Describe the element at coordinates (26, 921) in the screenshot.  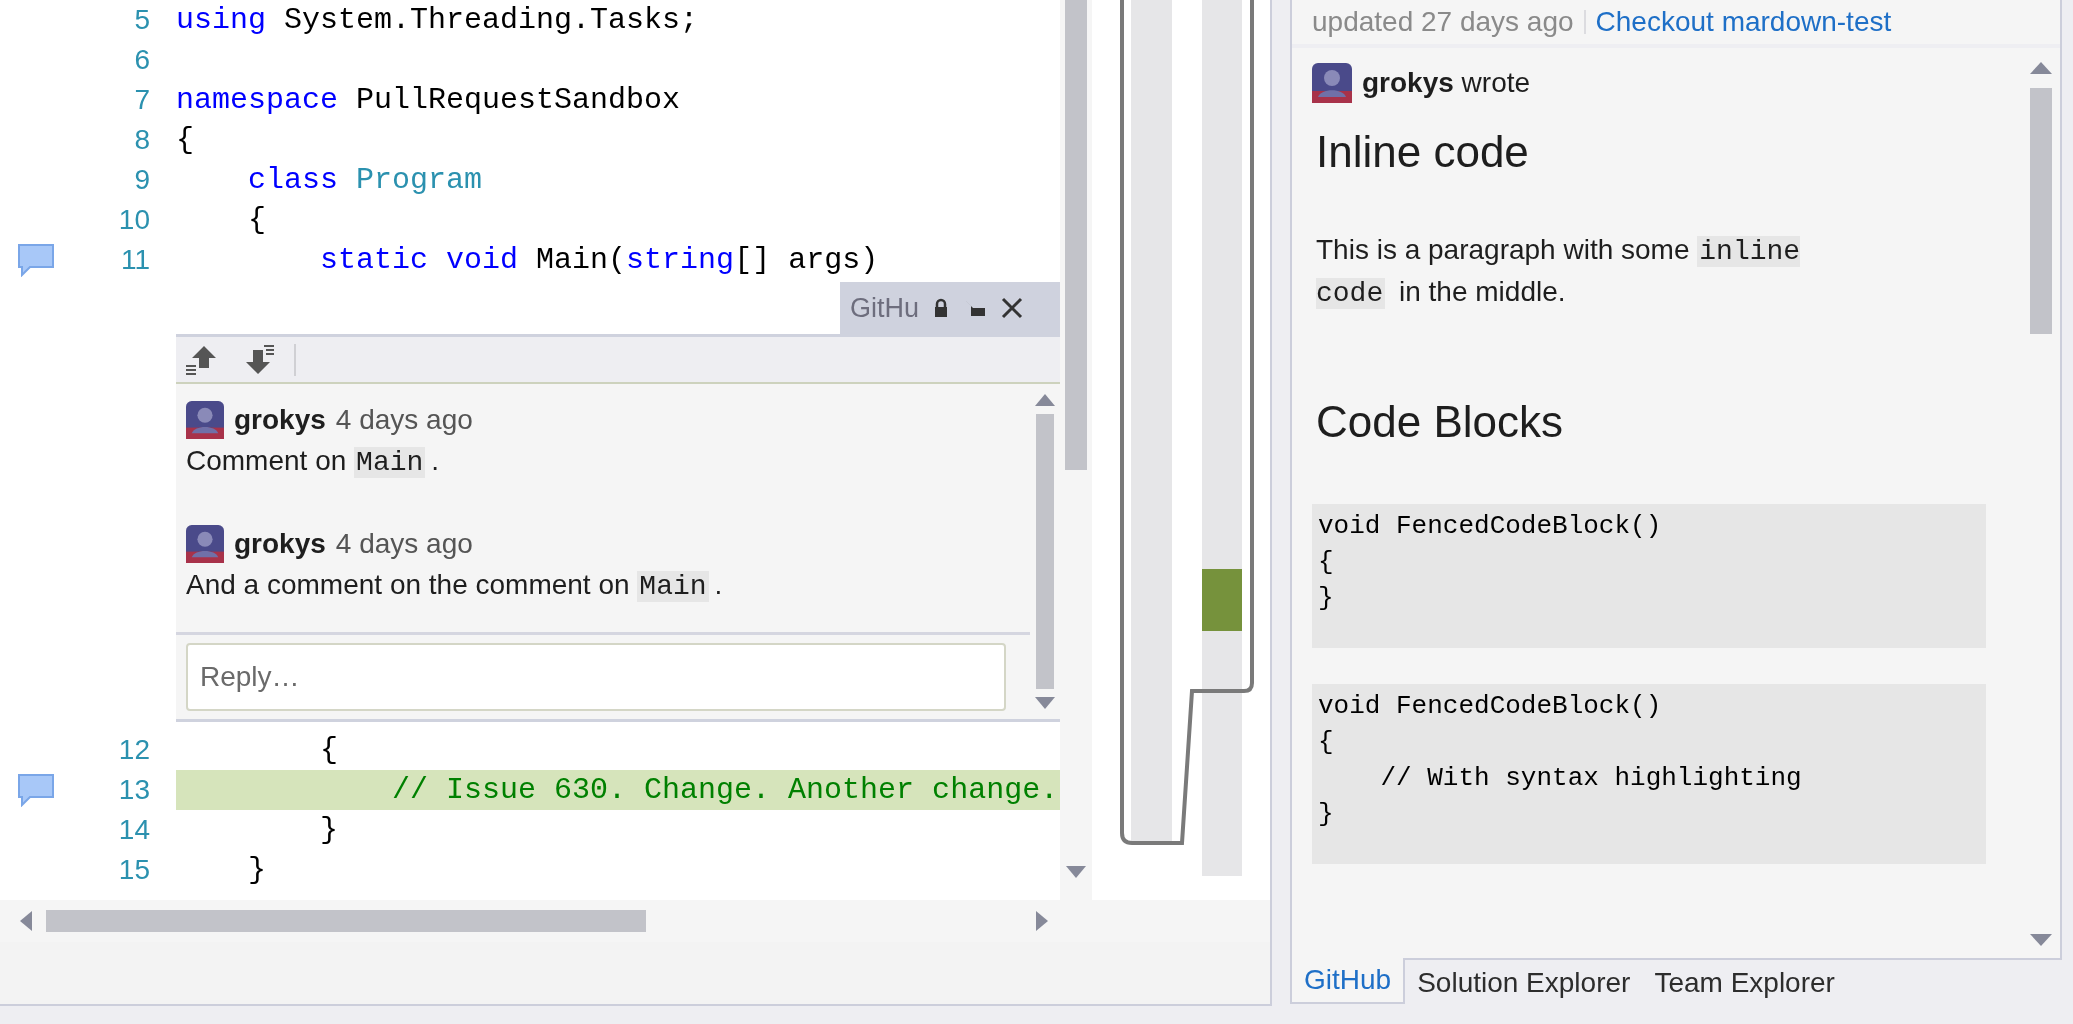
I see `scroll-left-arrow-icon` at that location.